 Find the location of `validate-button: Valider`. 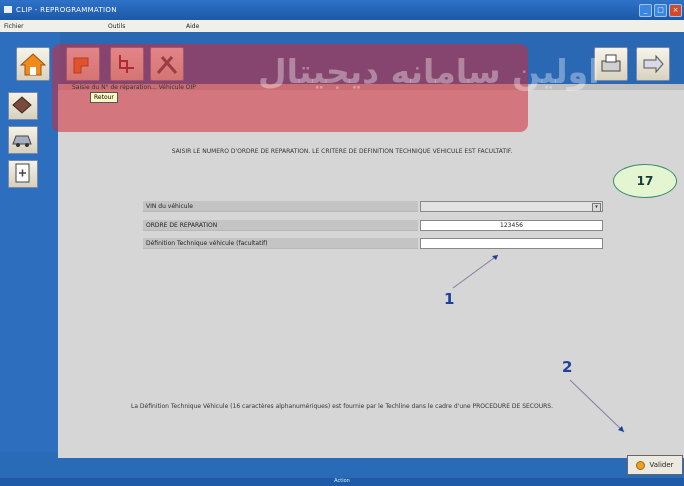

validate-button: Valider is located at coordinates (655, 465).